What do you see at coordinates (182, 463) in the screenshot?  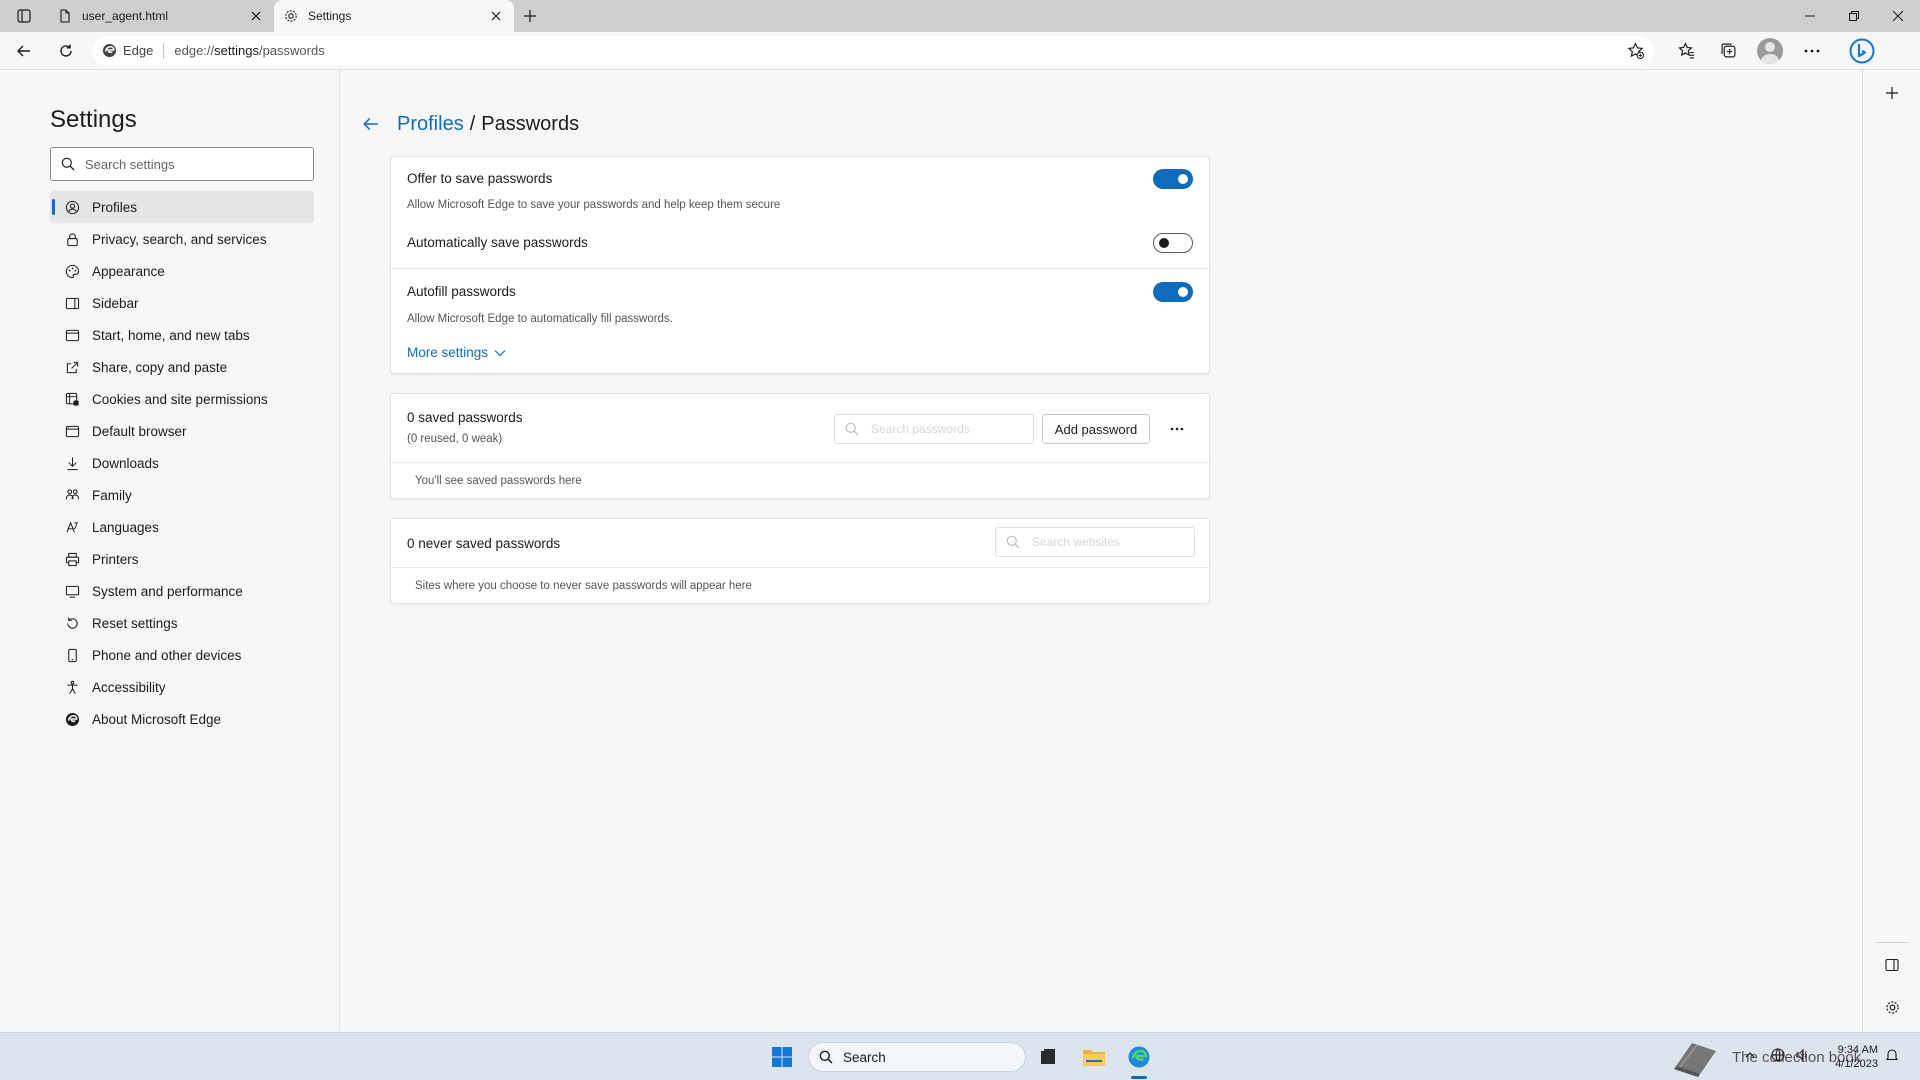 I see `sidebar-item-downloads: Downloads` at bounding box center [182, 463].